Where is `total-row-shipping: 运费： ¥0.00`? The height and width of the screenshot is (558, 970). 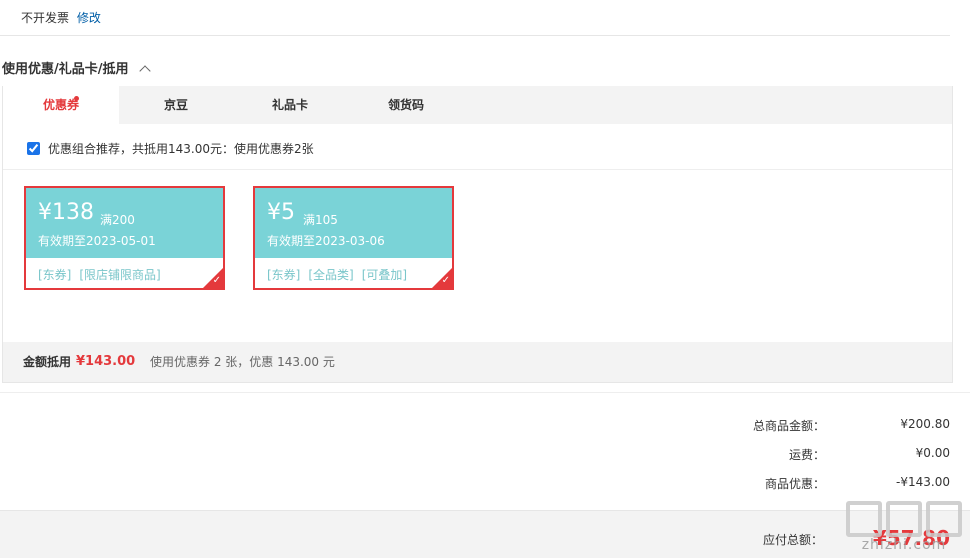 total-row-shipping: 运费： ¥0.00 is located at coordinates (820, 456).